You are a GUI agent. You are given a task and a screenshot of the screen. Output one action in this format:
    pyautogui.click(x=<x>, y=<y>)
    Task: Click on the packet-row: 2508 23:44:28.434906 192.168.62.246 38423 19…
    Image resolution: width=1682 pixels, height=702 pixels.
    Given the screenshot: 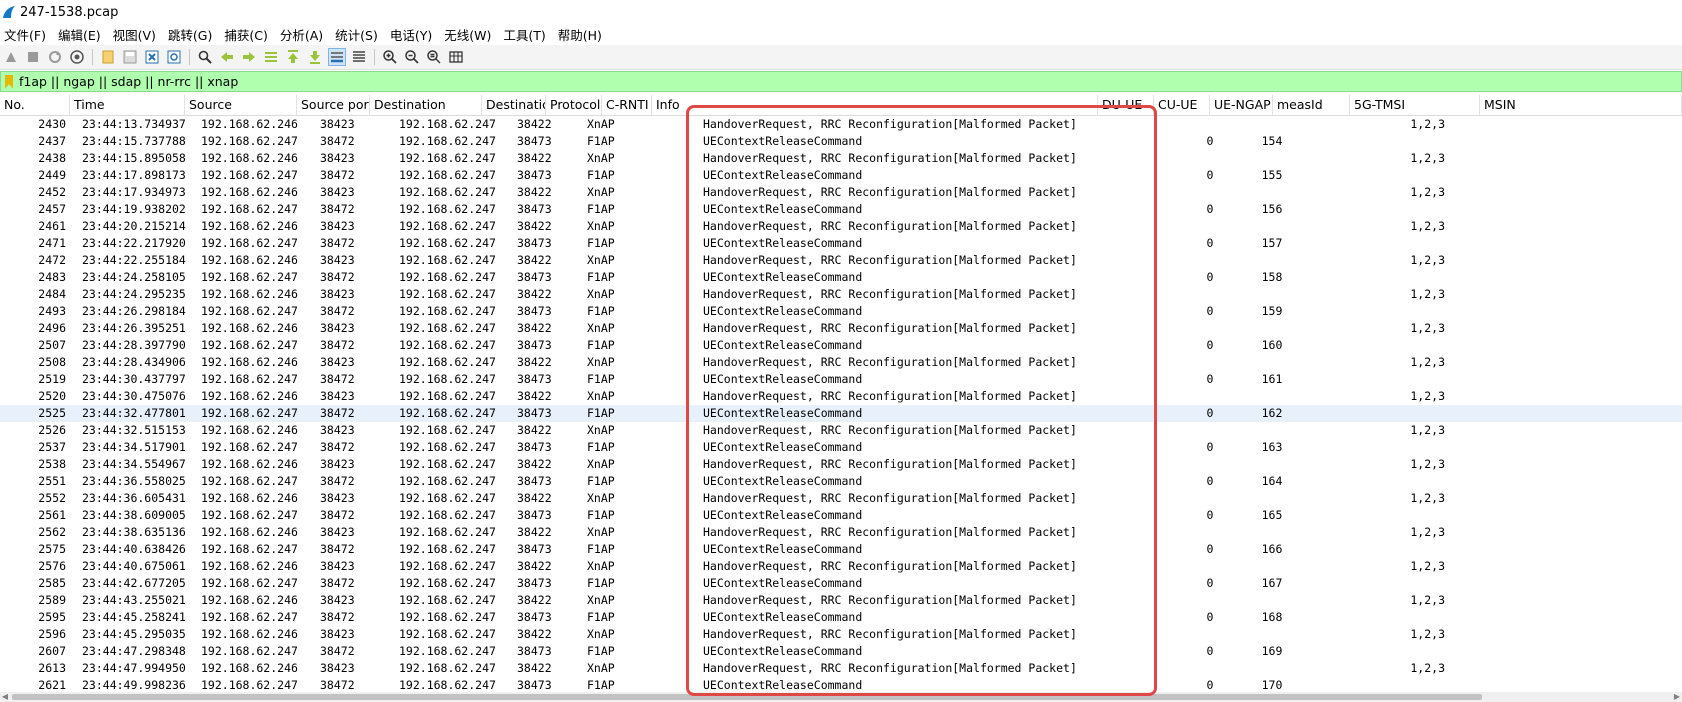 What is the action you would take?
    pyautogui.click(x=841, y=362)
    